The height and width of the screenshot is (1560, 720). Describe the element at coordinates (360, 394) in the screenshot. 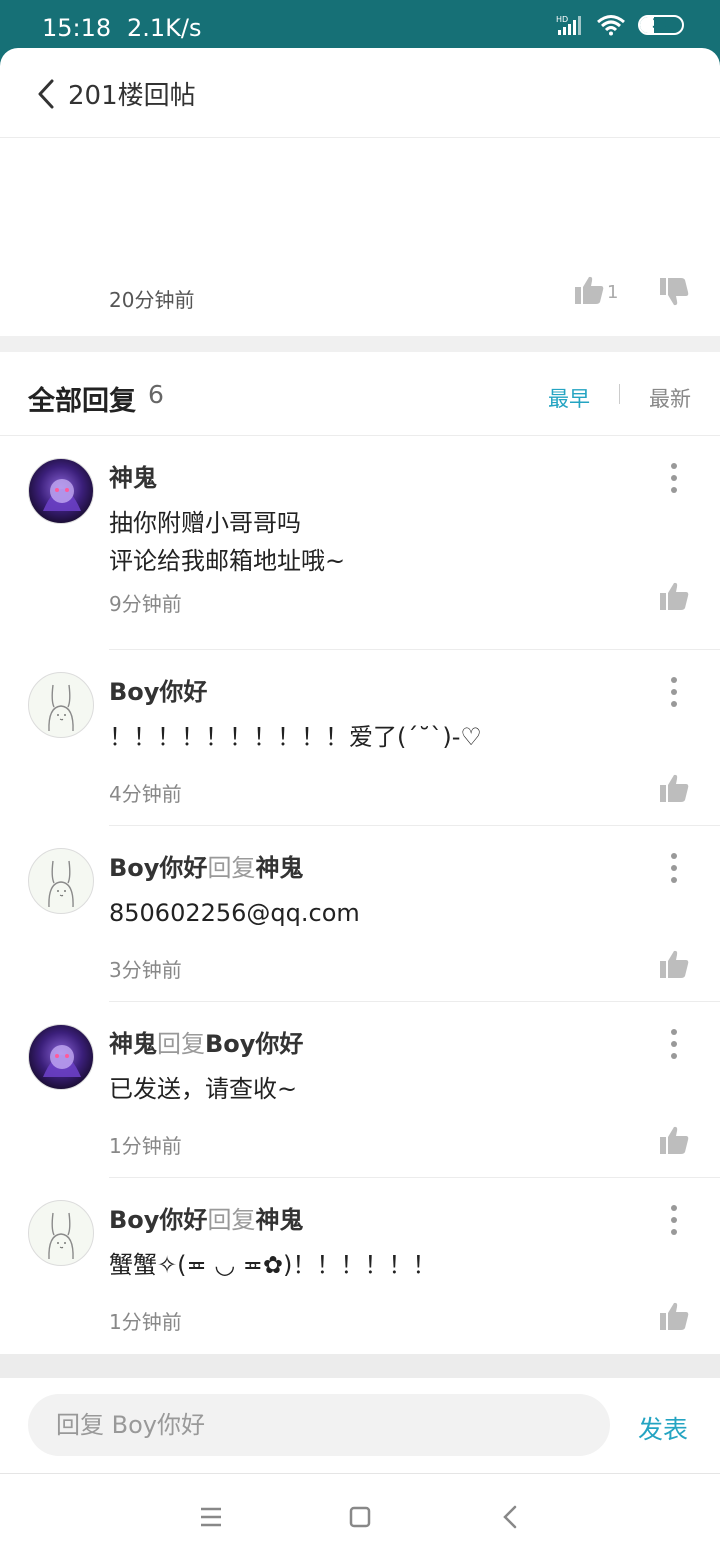

I see `replies-header: 全部回复 6 最早 最新` at that location.